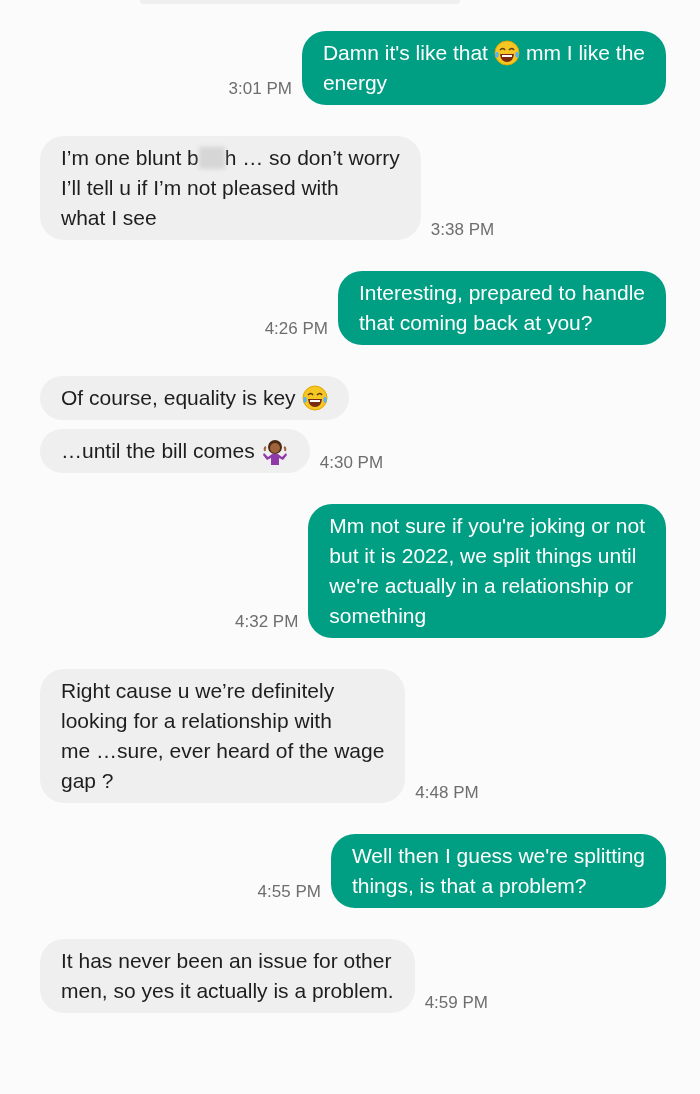 This screenshot has height=1094, width=700. I want to click on timestamp: 4:32 PM, so click(267, 621).